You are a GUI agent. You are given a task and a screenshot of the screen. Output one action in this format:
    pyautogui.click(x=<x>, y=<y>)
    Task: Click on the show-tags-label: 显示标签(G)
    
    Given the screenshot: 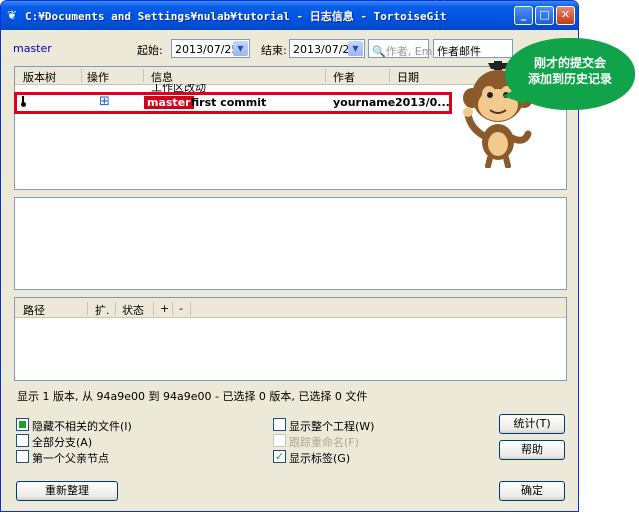 What is the action you would take?
    pyautogui.click(x=319, y=458)
    